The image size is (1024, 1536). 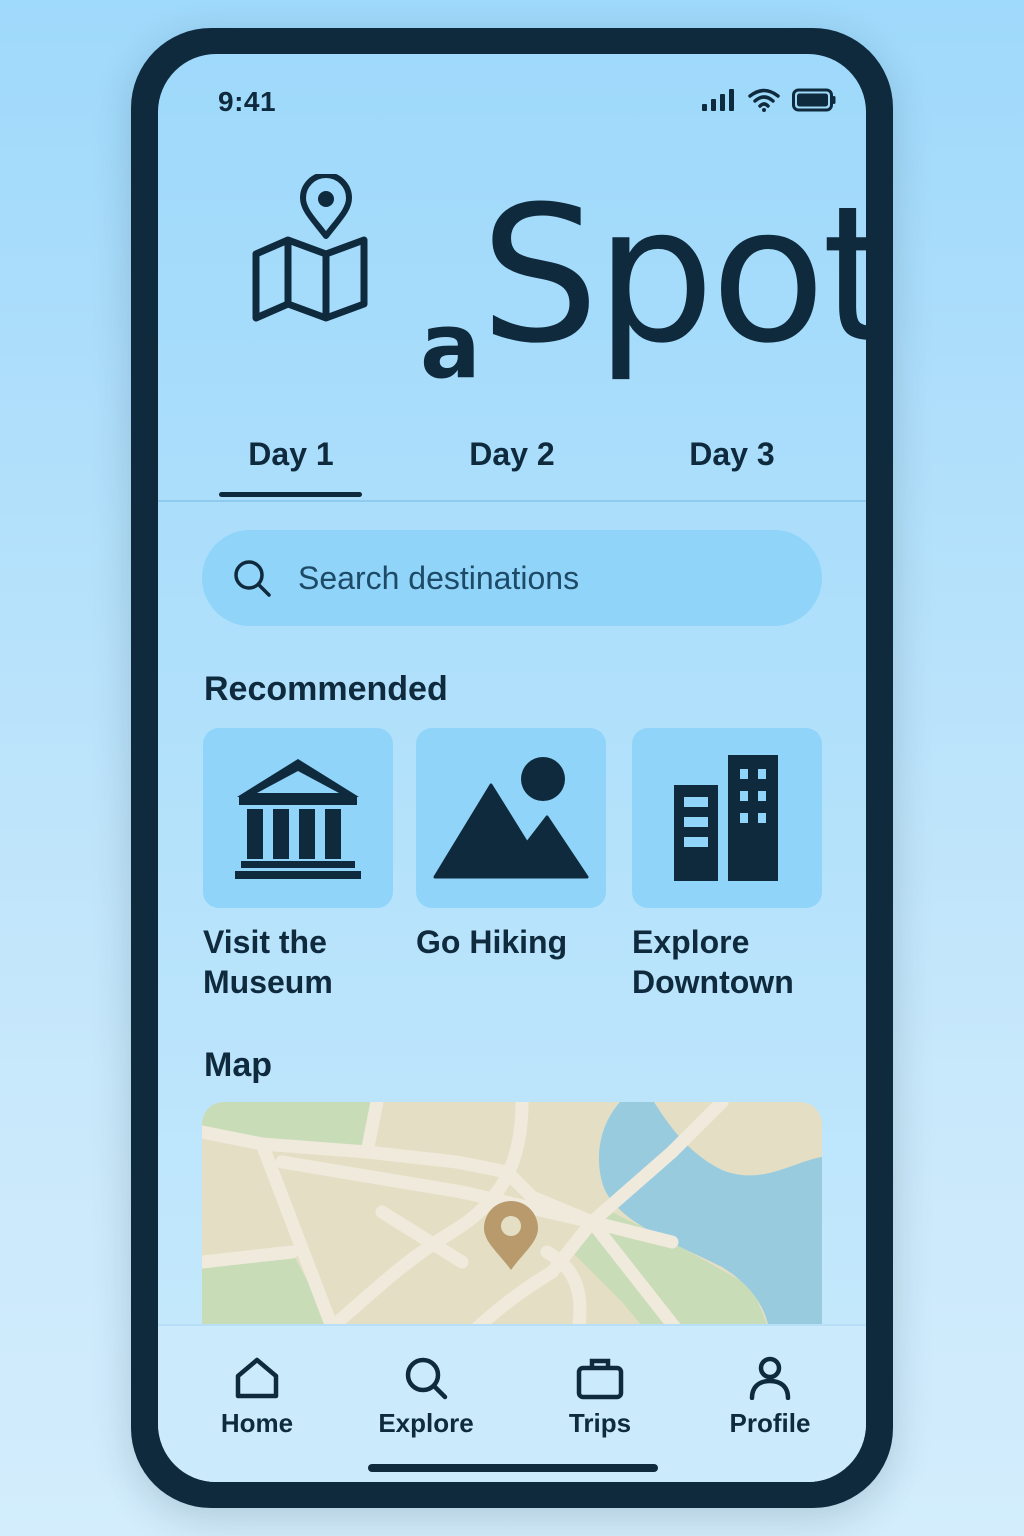 I want to click on nav-label: Trips, so click(x=600, y=1423).